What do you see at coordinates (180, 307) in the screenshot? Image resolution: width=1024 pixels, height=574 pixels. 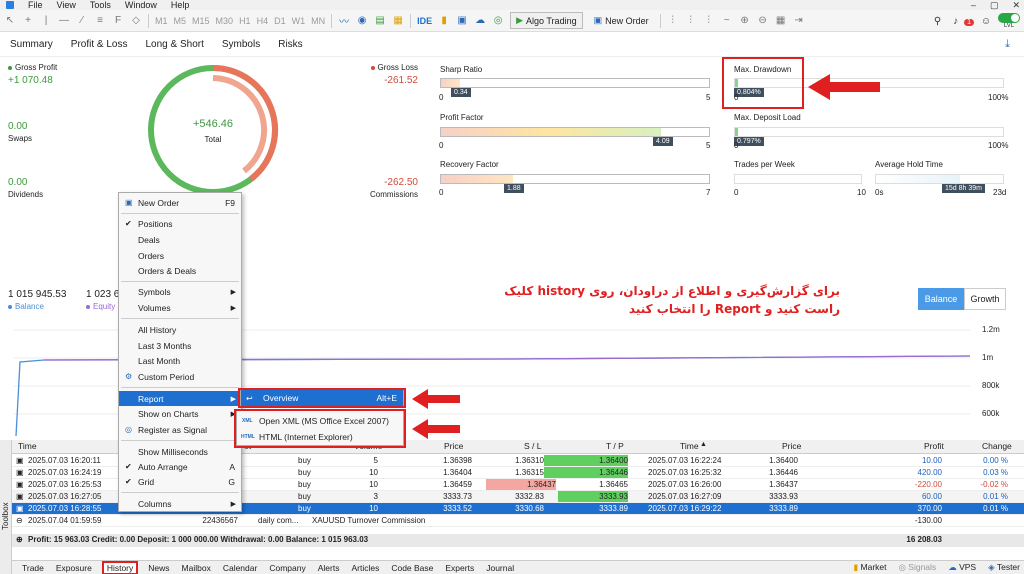 I see `menu-volumes: Volumes ▶` at bounding box center [180, 307].